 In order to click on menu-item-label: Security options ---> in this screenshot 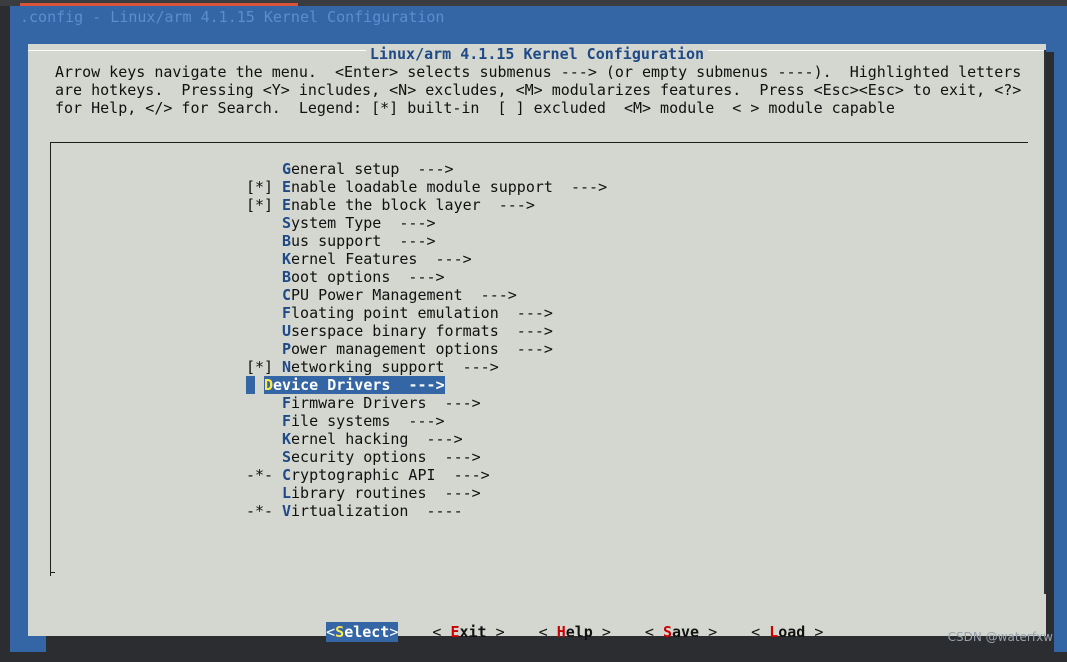, I will do `click(381, 457)`.